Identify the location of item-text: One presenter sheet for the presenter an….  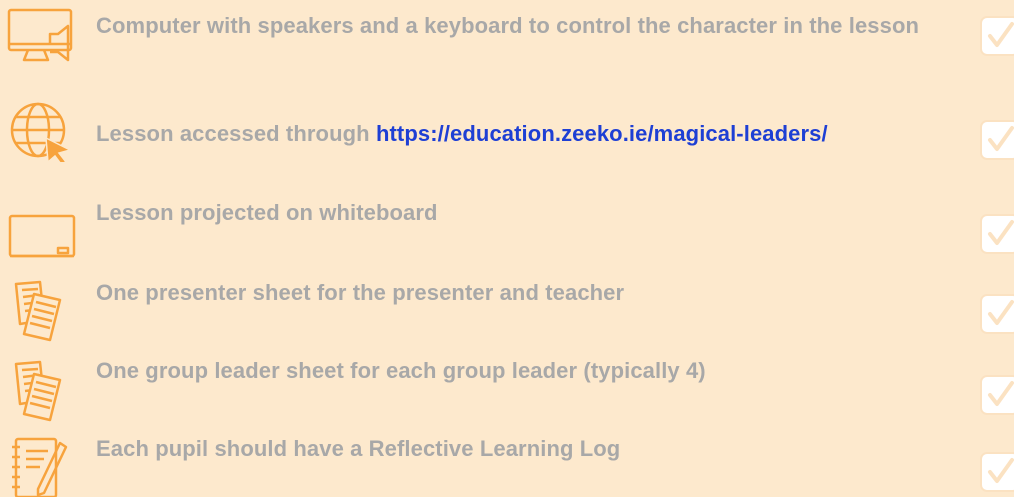
(360, 292).